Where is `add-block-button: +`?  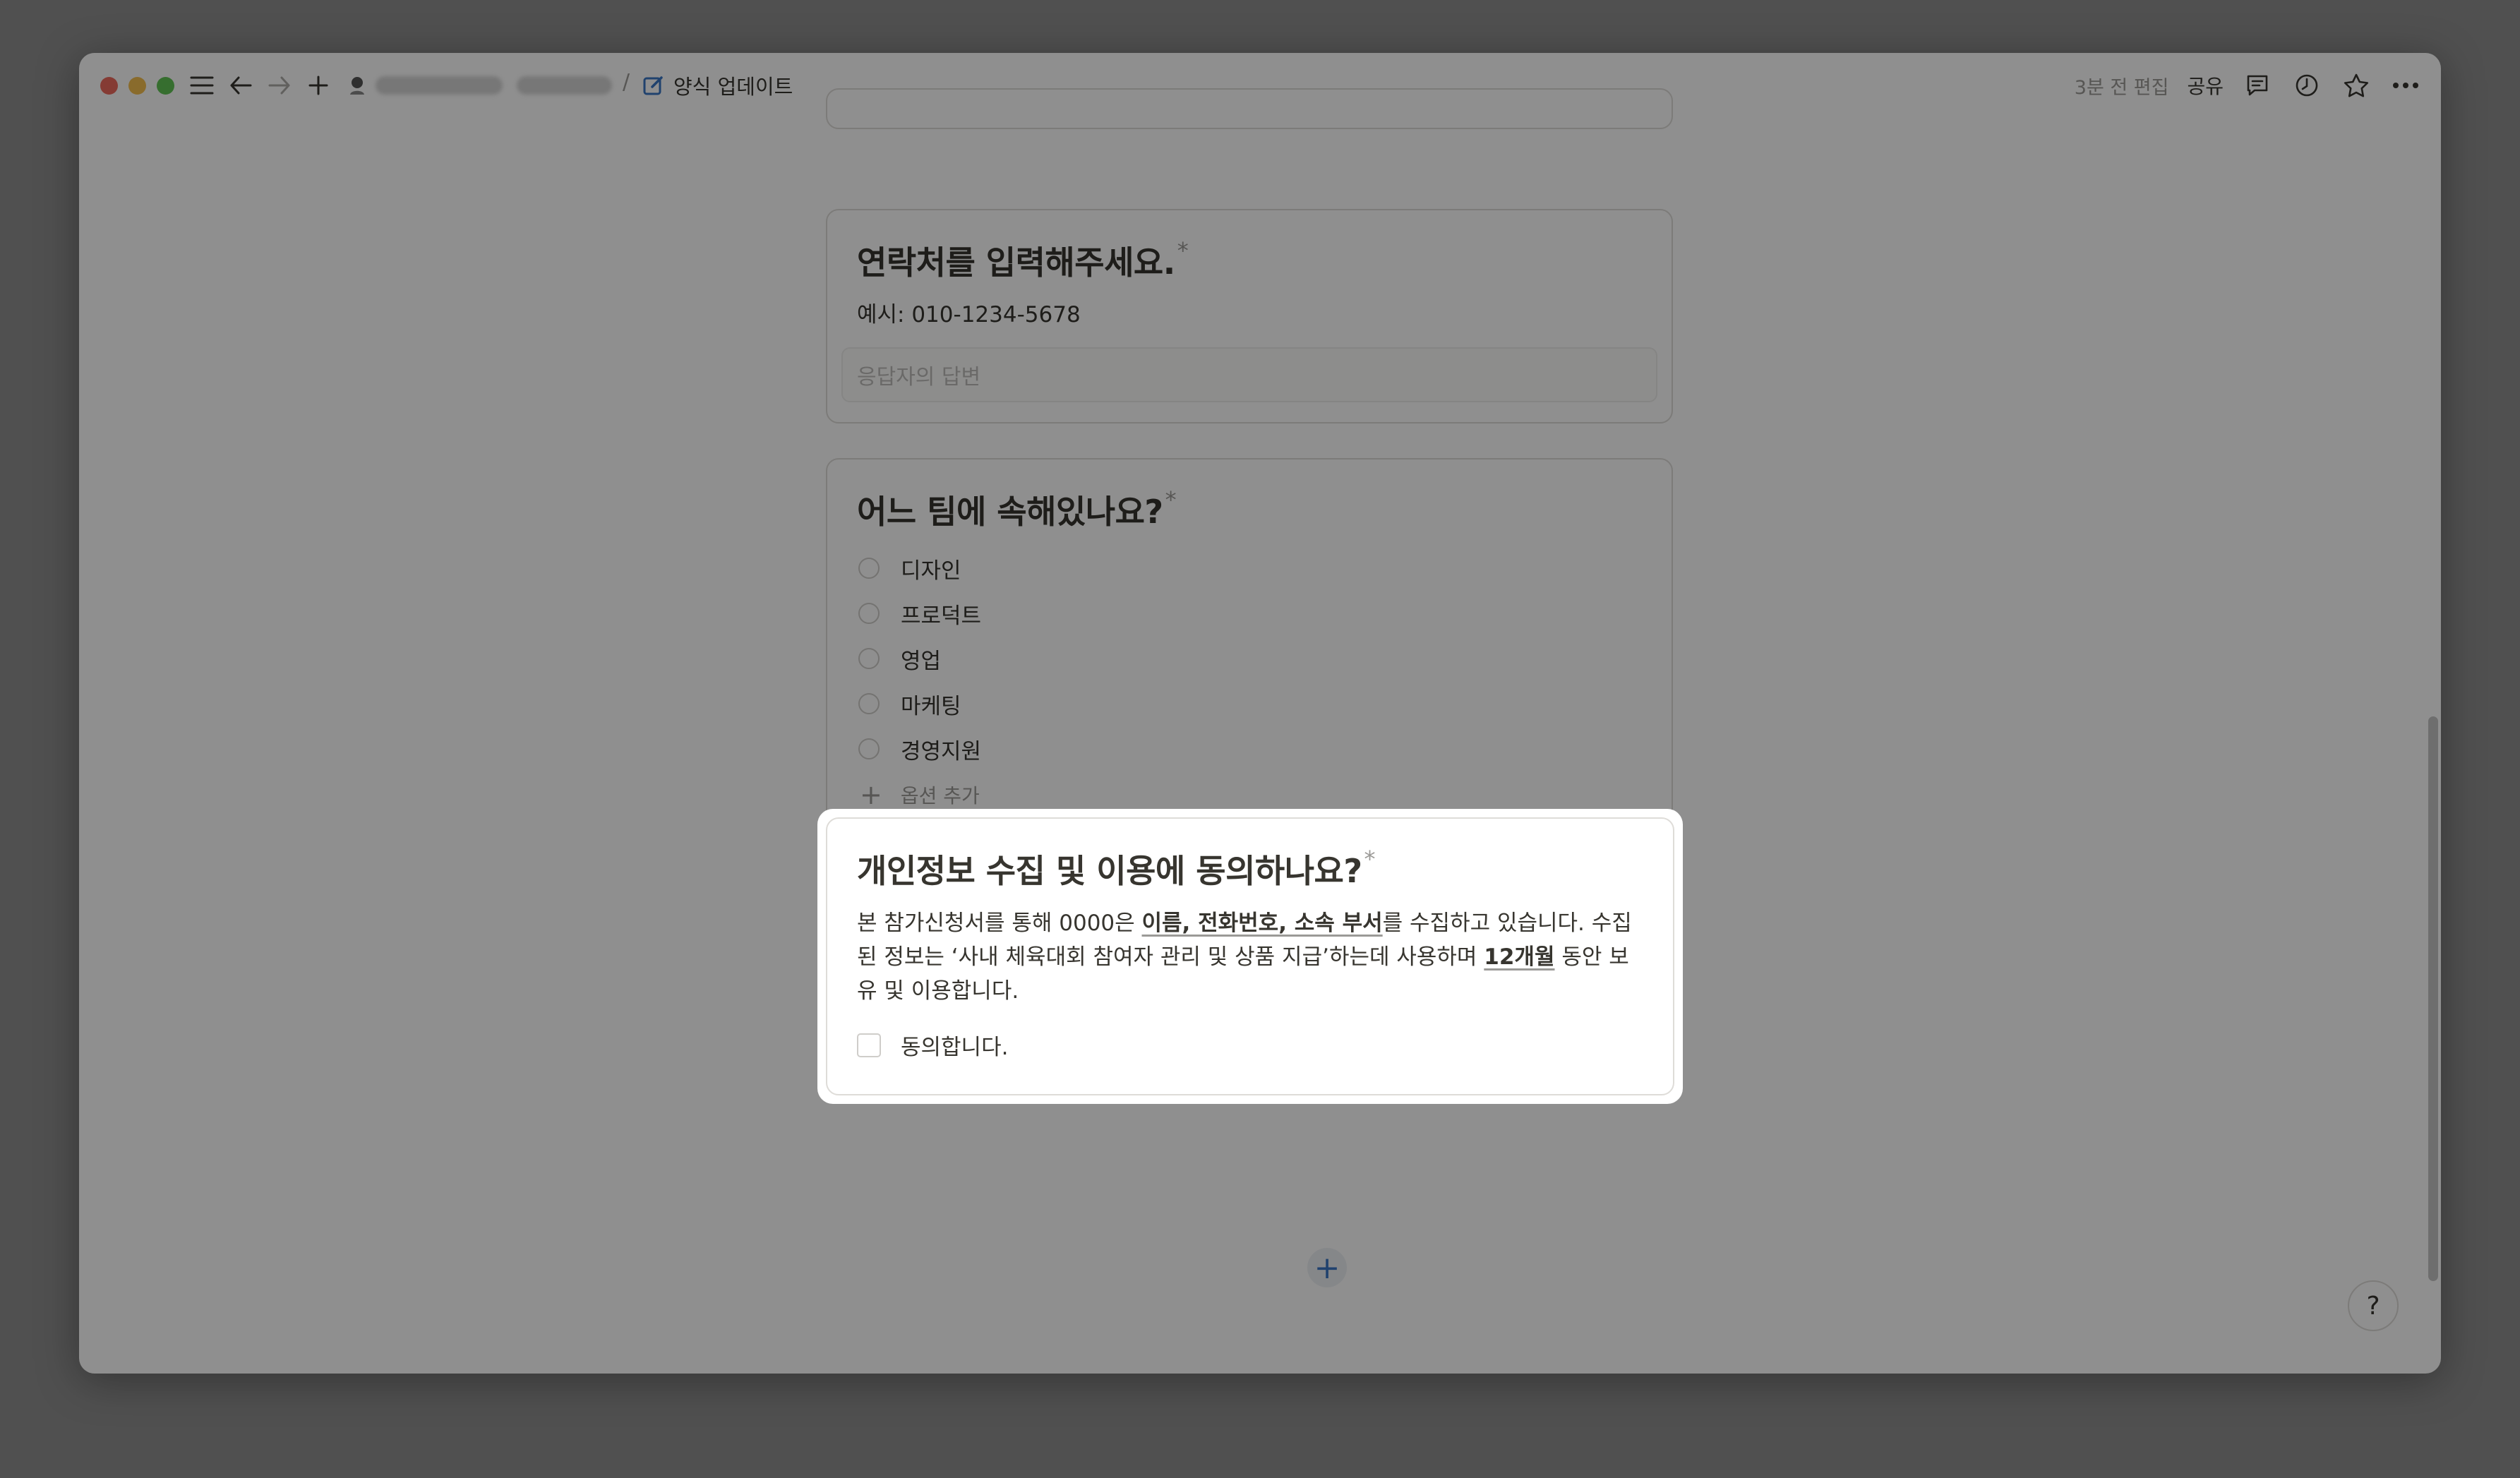
add-block-button: + is located at coordinates (1327, 1267).